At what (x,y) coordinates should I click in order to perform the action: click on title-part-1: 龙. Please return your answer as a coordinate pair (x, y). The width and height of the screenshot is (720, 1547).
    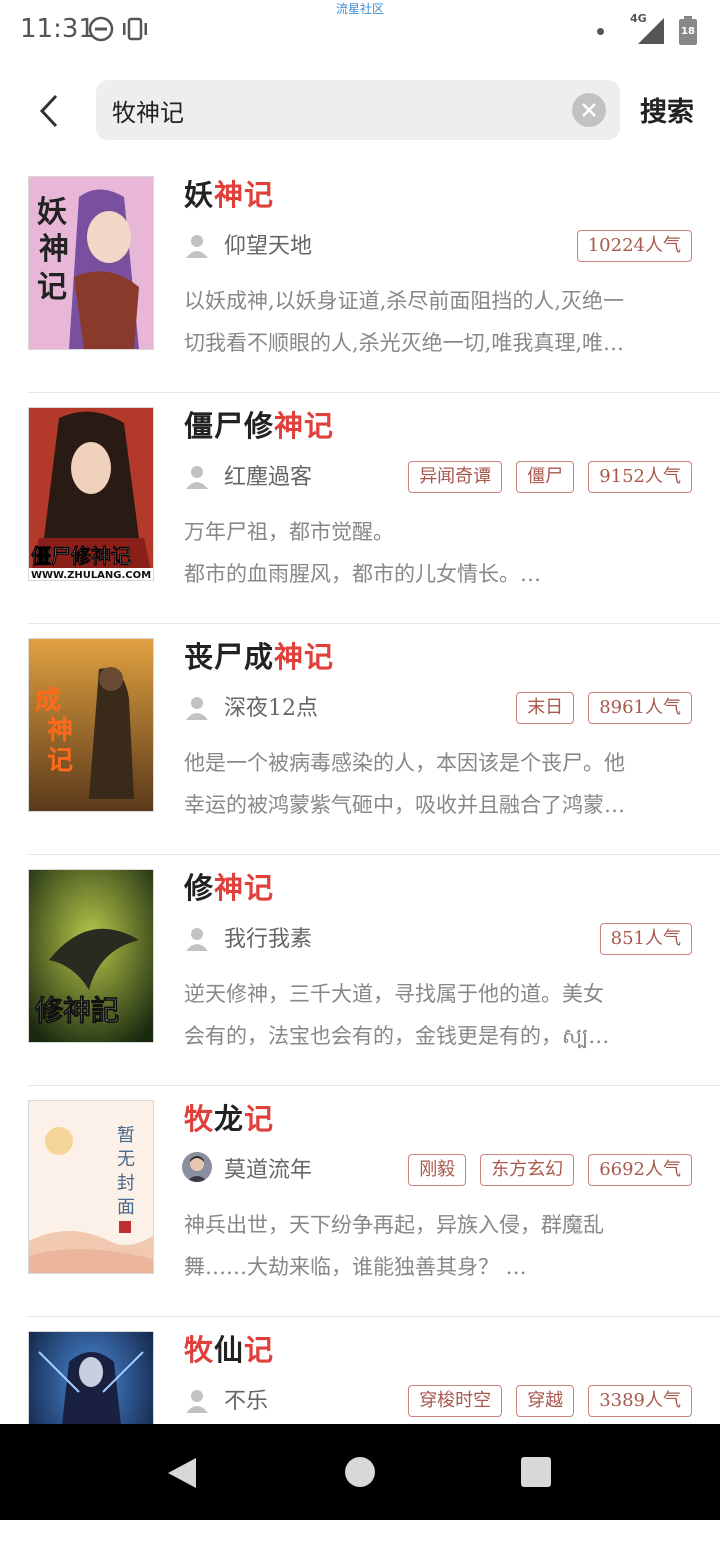
    Looking at the image, I should click on (229, 1119).